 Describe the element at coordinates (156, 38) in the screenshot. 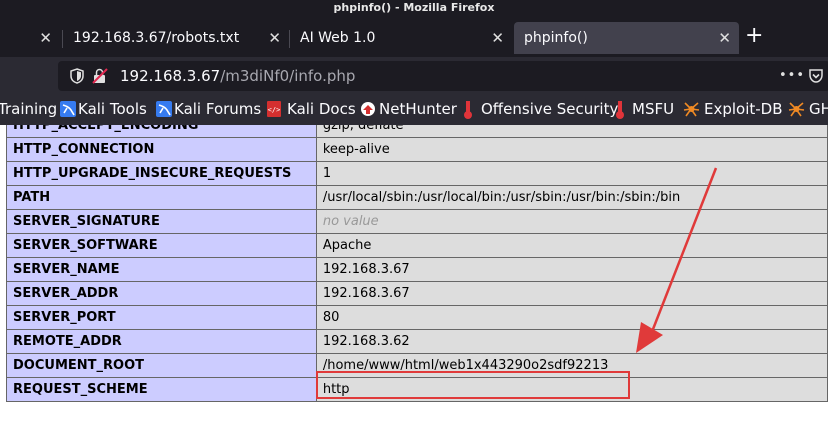

I see `tab-label: 192.168.3.67/robots.txt` at that location.